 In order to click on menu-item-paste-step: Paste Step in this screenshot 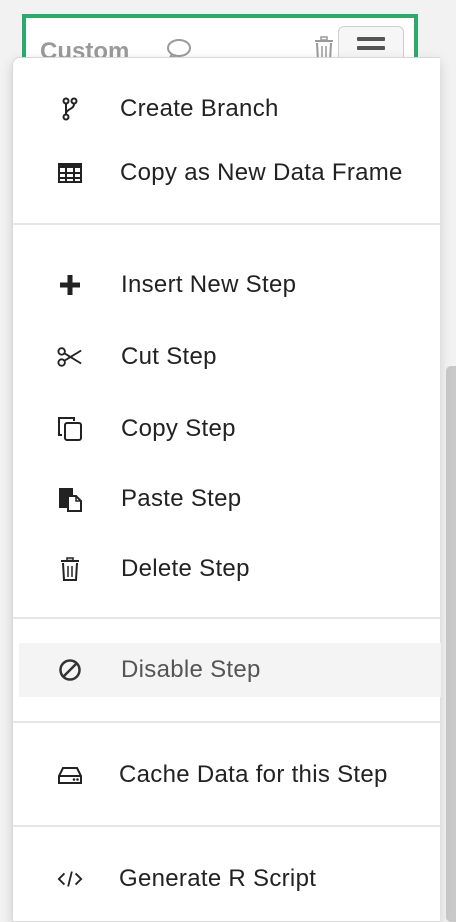, I will do `click(227, 498)`.